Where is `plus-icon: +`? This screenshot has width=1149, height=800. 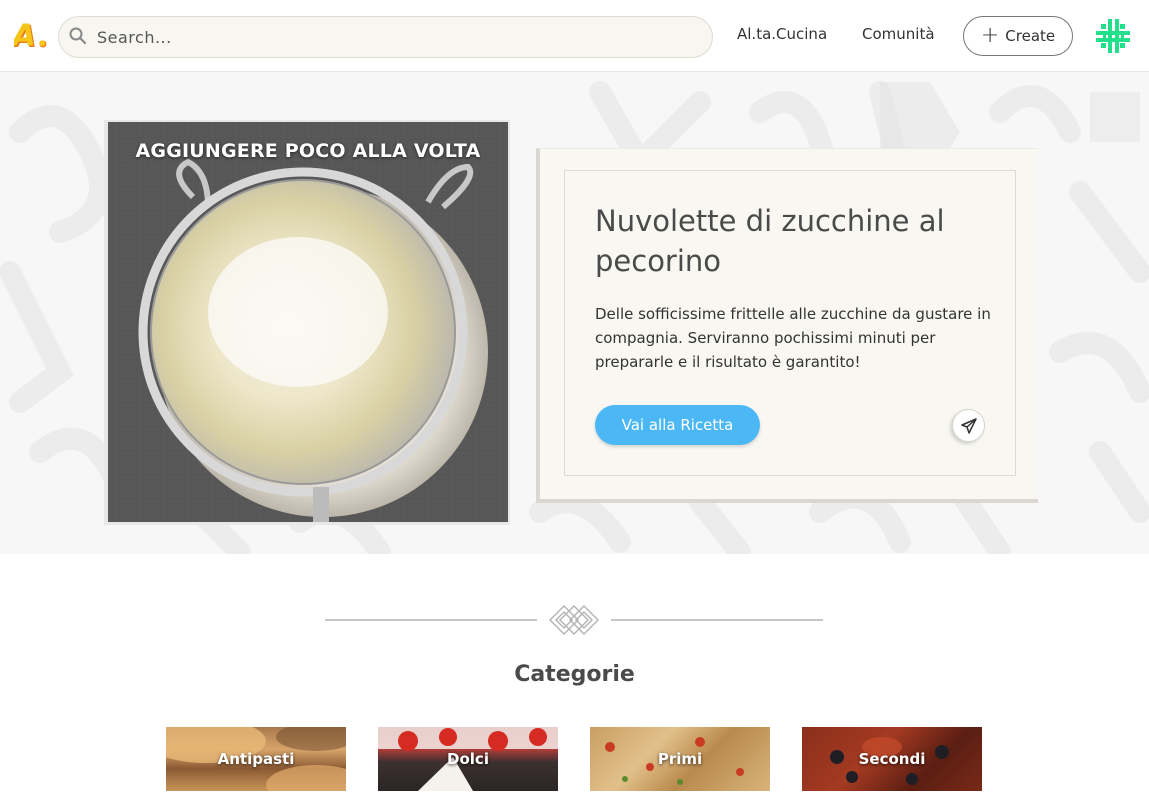 plus-icon: + is located at coordinates (990, 35).